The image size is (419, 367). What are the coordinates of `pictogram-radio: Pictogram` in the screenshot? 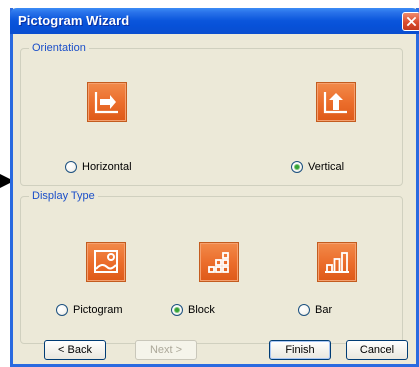 It's located at (92, 311).